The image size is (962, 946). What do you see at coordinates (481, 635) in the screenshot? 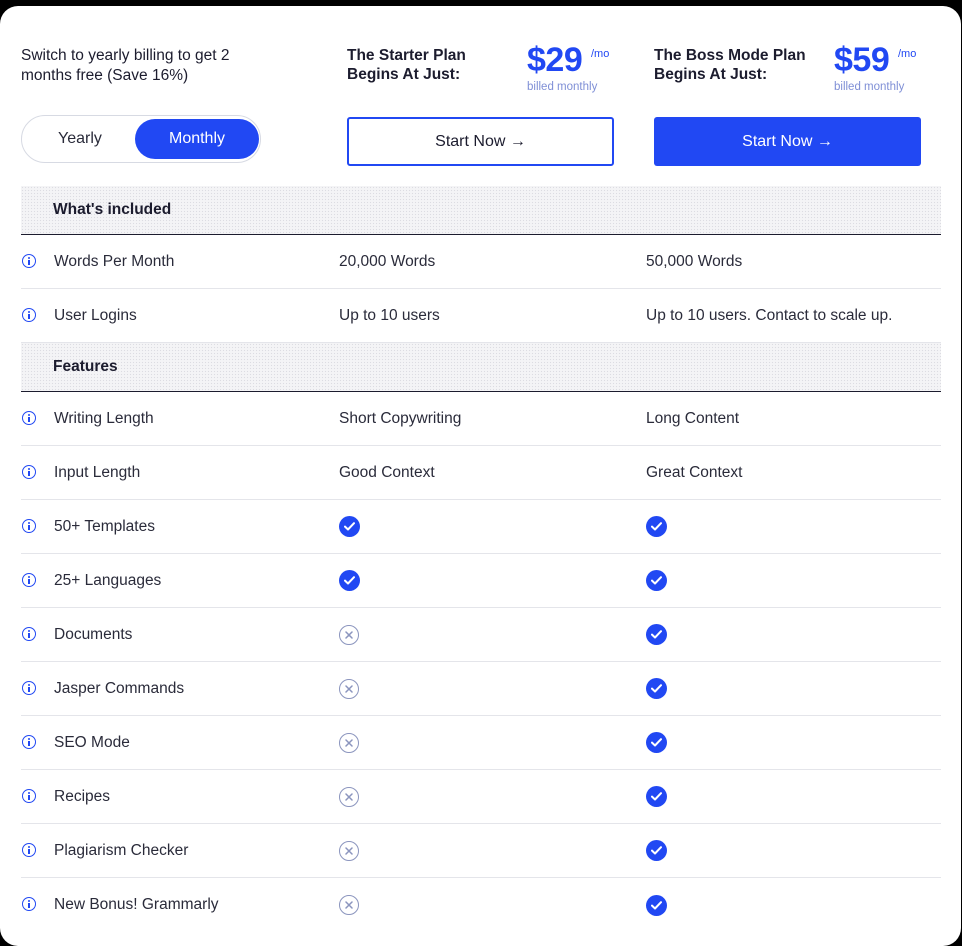
I see `table-row: Documents` at bounding box center [481, 635].